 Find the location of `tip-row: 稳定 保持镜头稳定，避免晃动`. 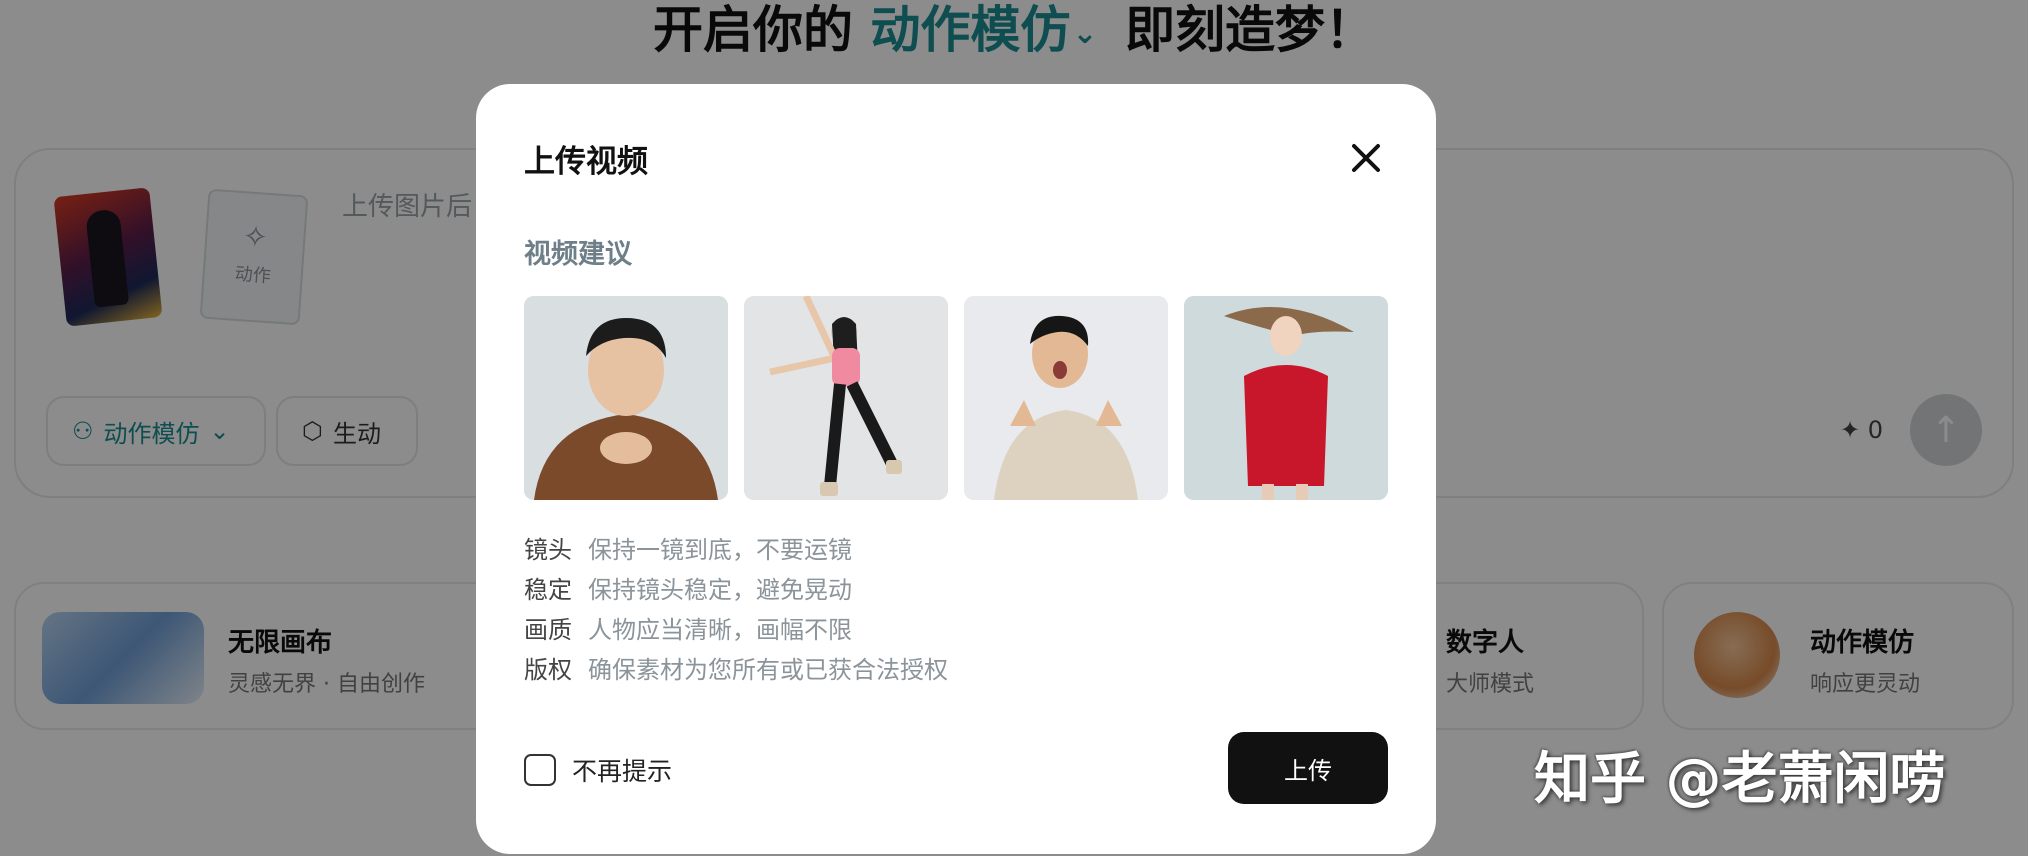

tip-row: 稳定 保持镜头稳定，避免晃动 is located at coordinates (736, 590).